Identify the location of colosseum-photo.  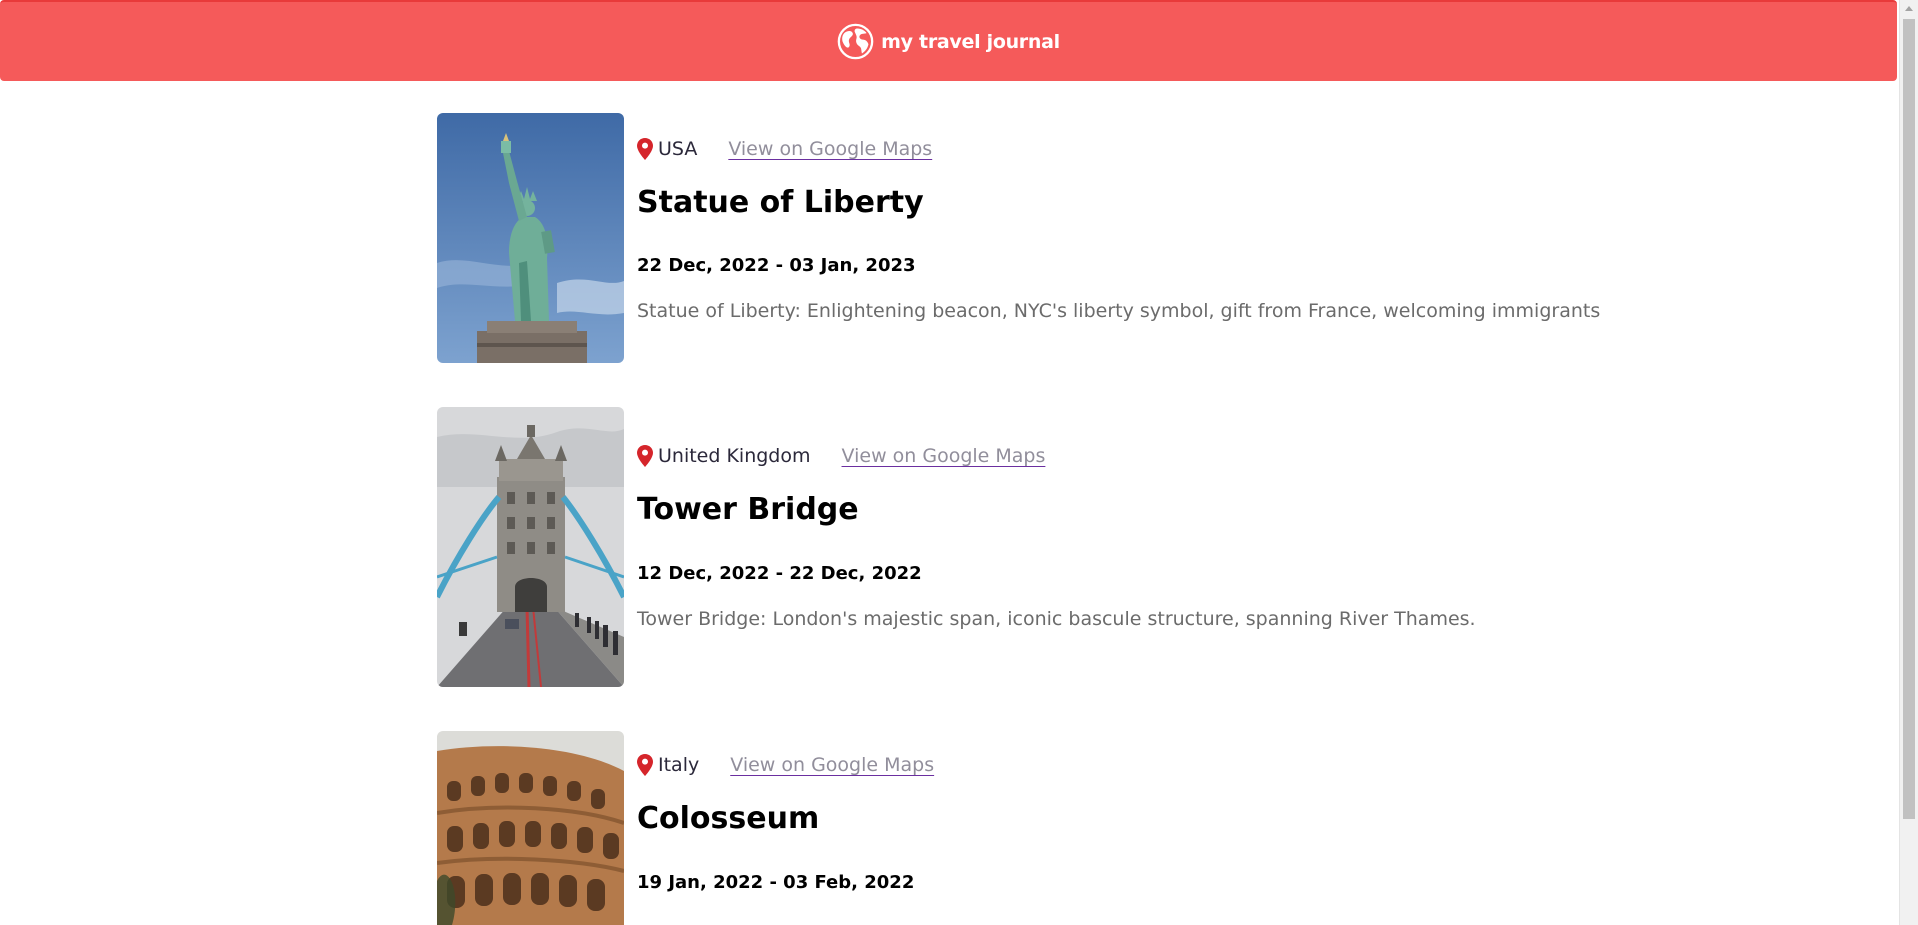
(530, 828).